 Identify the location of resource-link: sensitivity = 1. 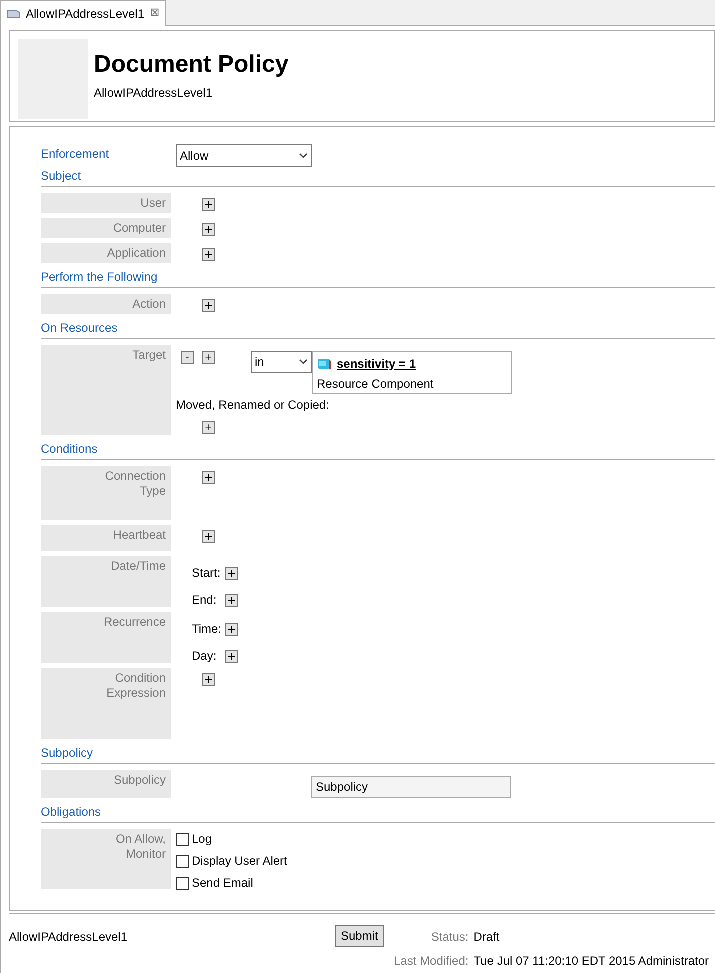
(376, 364).